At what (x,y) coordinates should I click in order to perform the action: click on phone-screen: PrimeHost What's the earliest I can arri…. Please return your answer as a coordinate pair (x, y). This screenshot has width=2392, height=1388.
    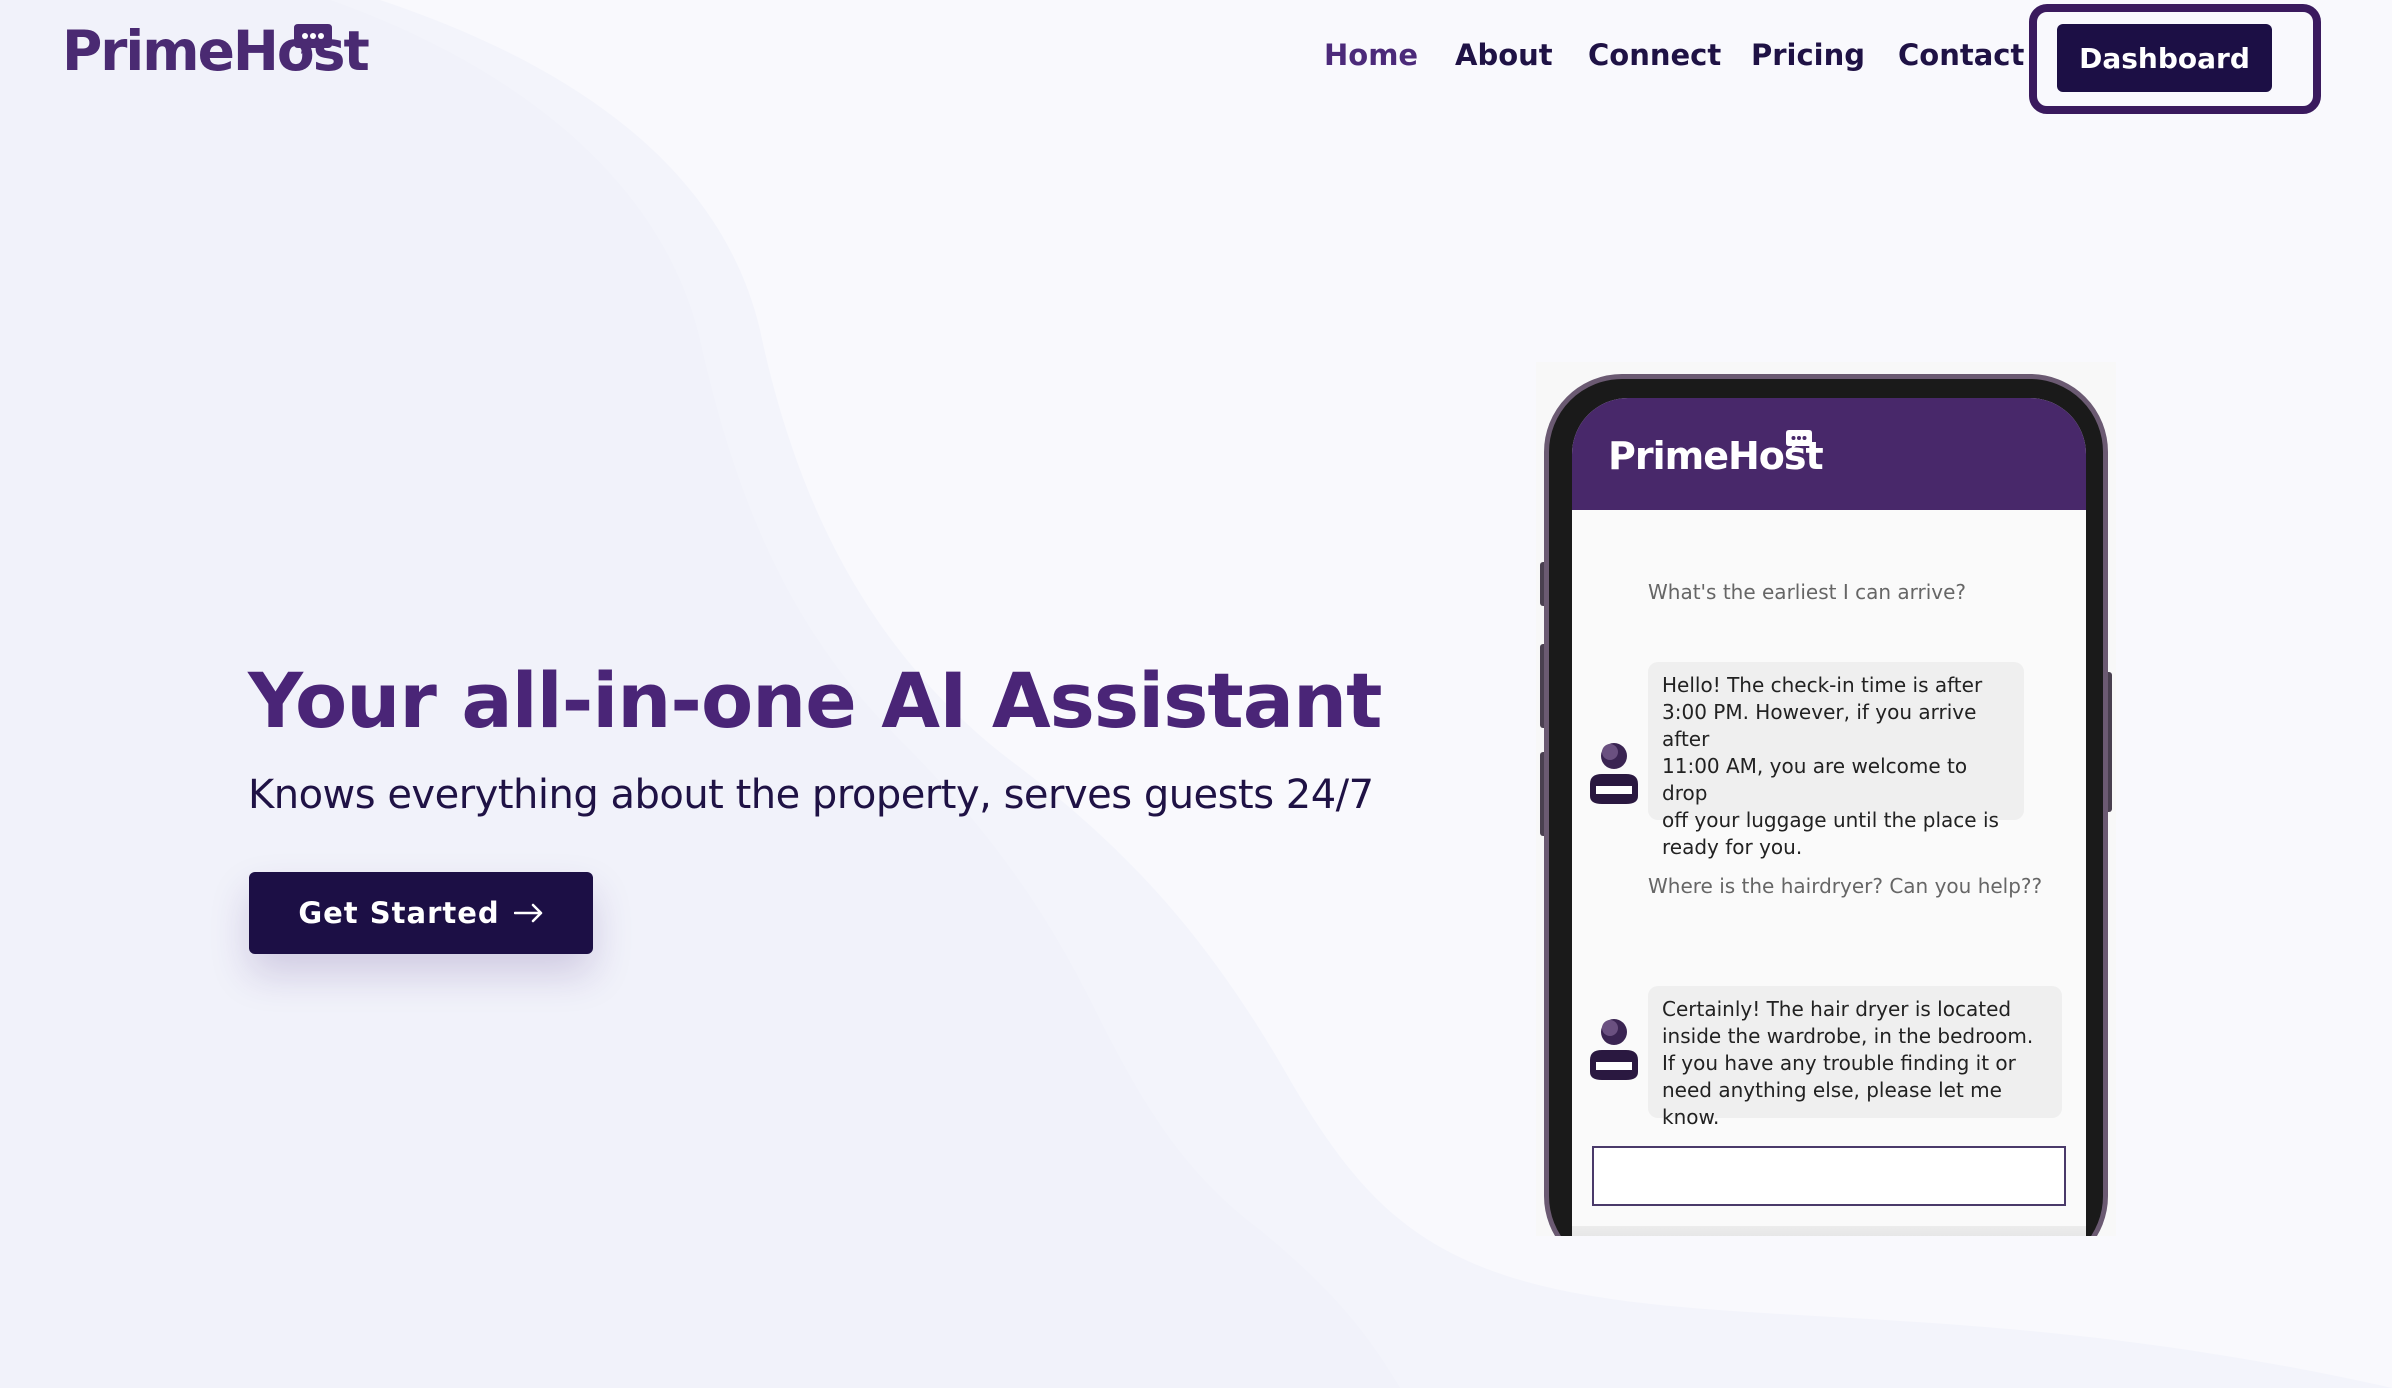
    Looking at the image, I should click on (1829, 817).